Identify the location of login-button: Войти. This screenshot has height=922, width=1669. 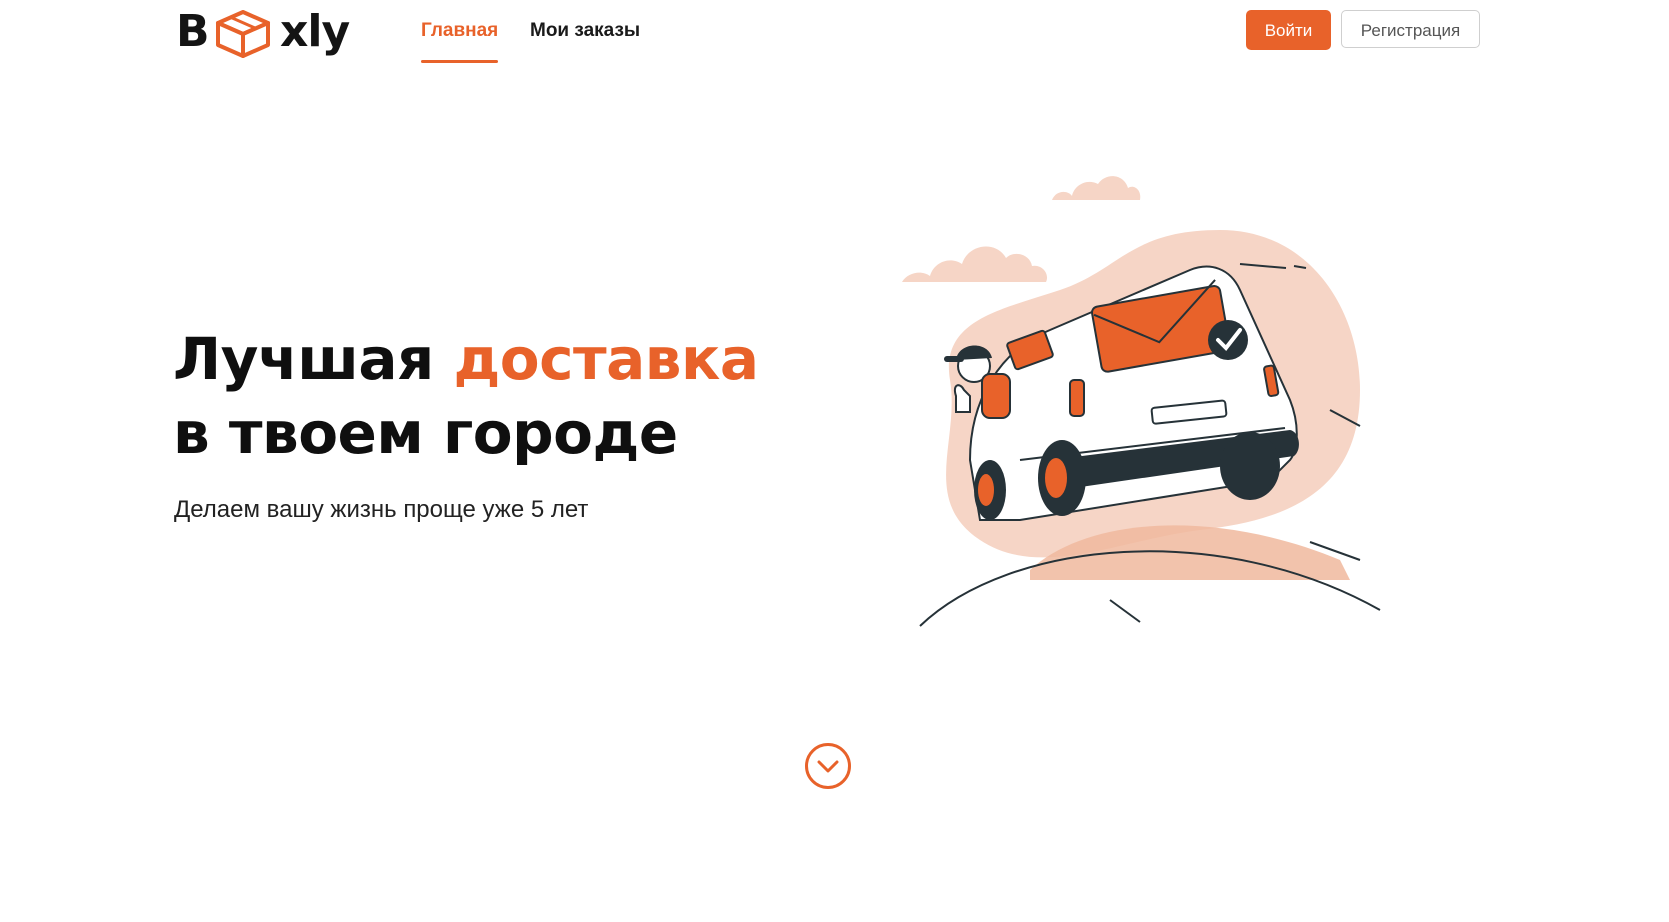
(1288, 30).